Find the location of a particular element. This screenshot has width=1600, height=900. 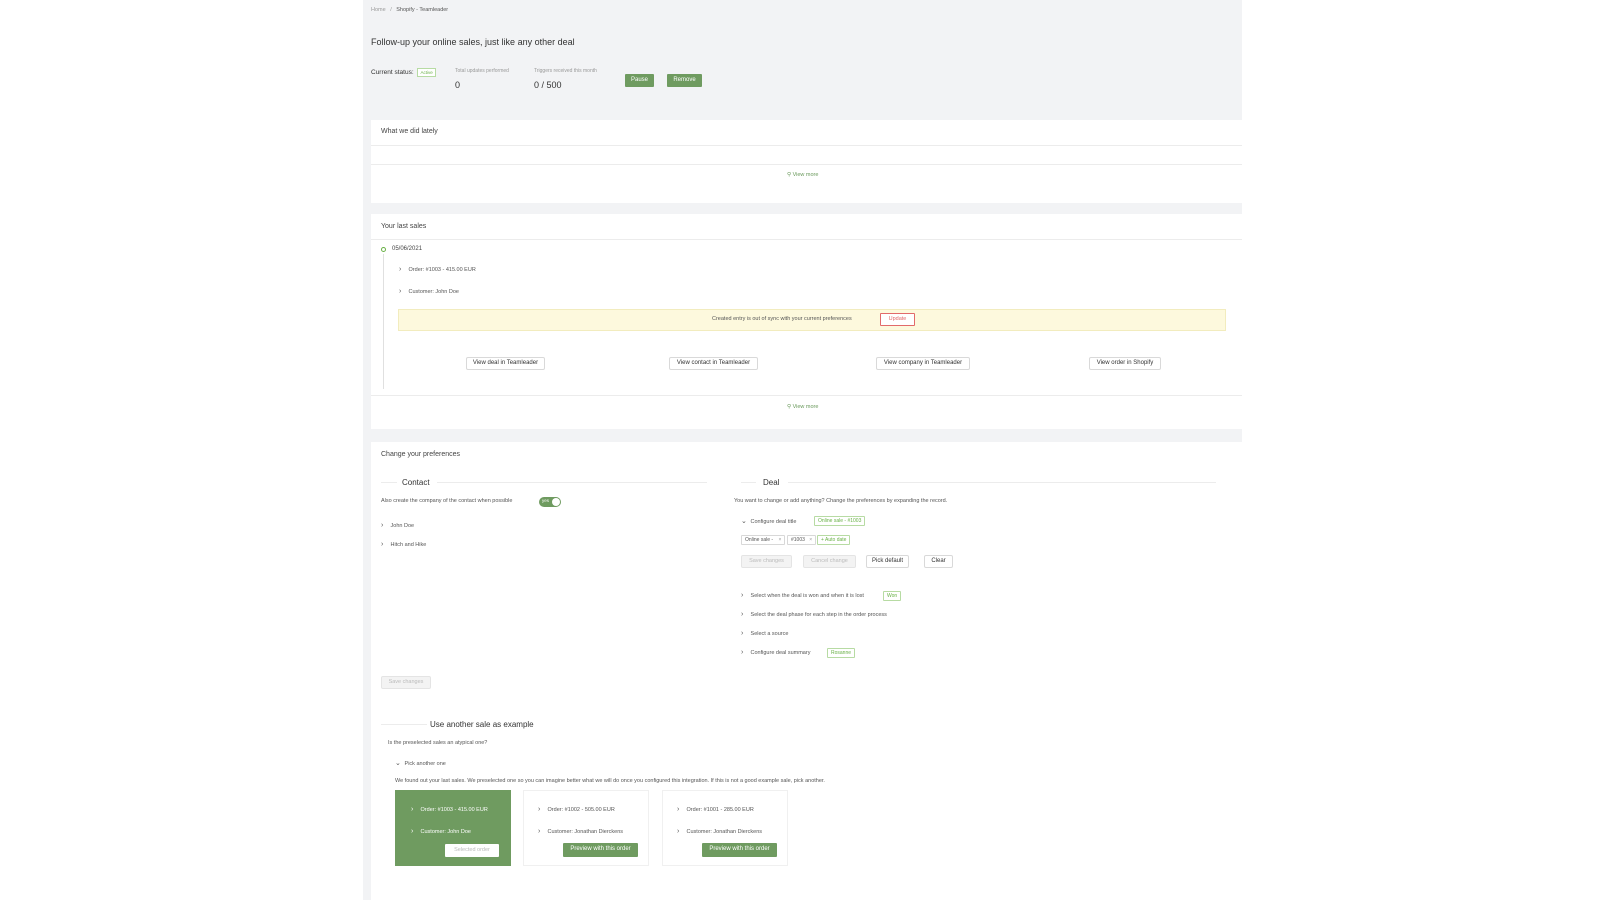

contact-item-label: John Doe is located at coordinates (402, 526).